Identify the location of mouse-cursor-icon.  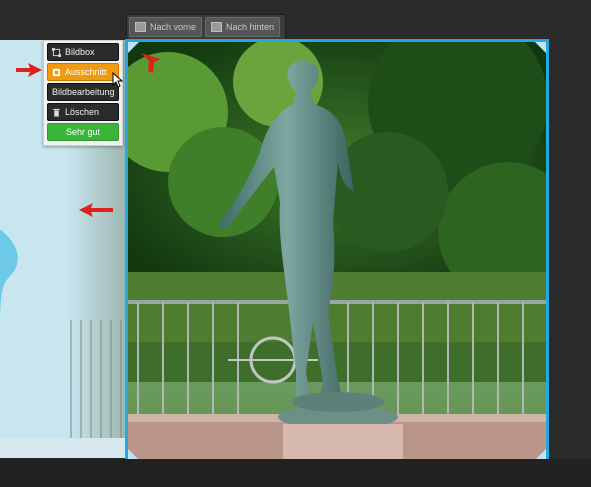
(118, 80).